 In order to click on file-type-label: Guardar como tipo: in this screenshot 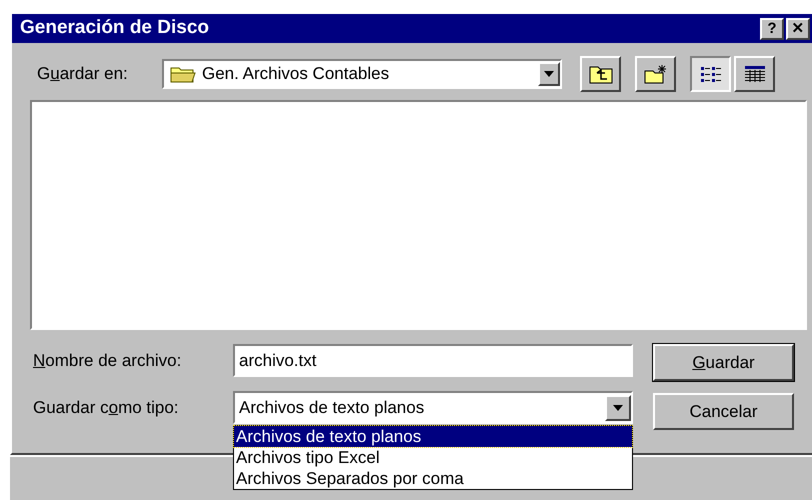, I will do `click(106, 407)`.